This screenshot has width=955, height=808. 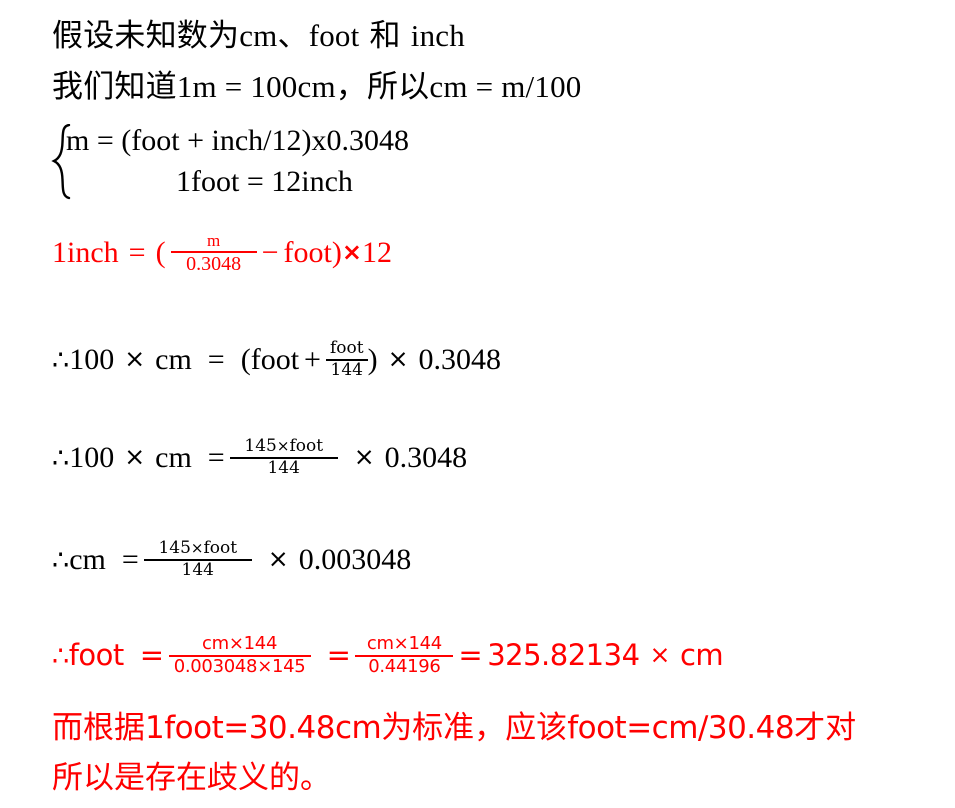 What do you see at coordinates (214, 263) in the screenshot?
I see `inch-fraction-denominator: 0.3048` at bounding box center [214, 263].